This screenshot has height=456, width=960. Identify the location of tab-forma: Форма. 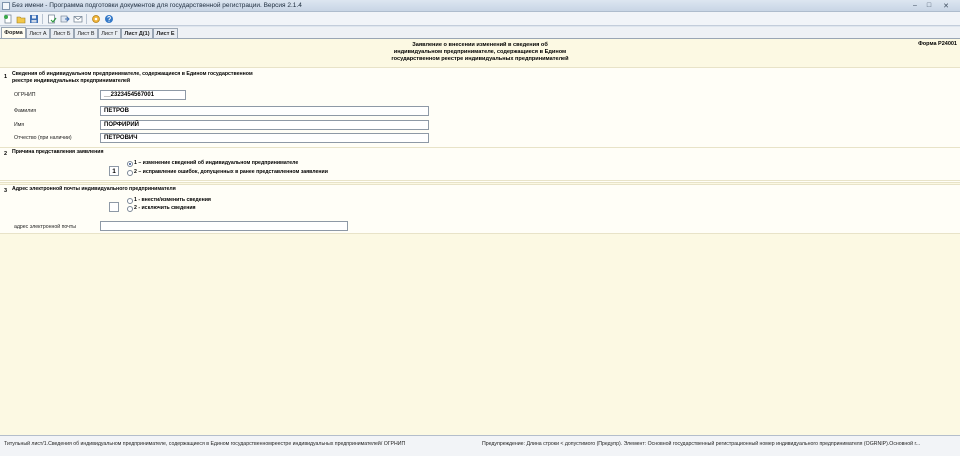
(13, 32).